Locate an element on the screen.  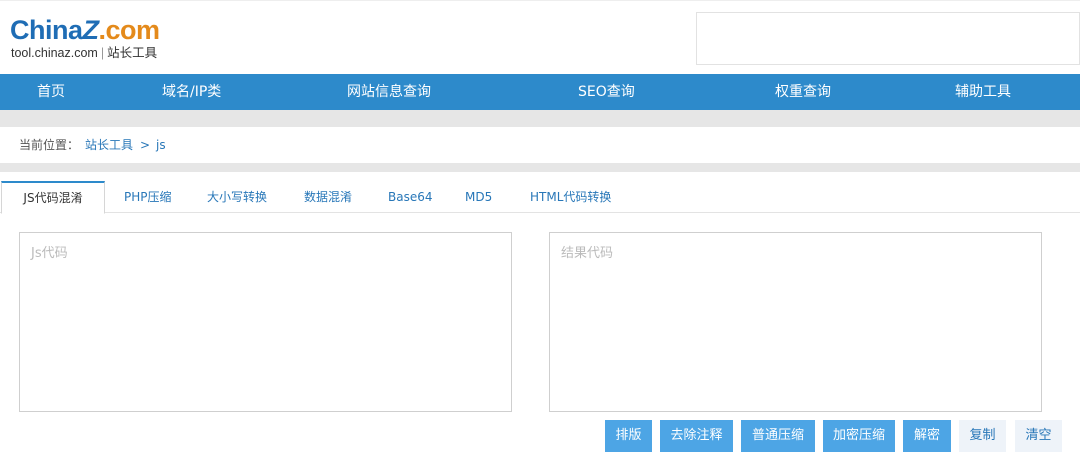
logo-com-text: .com is located at coordinates (129, 30).